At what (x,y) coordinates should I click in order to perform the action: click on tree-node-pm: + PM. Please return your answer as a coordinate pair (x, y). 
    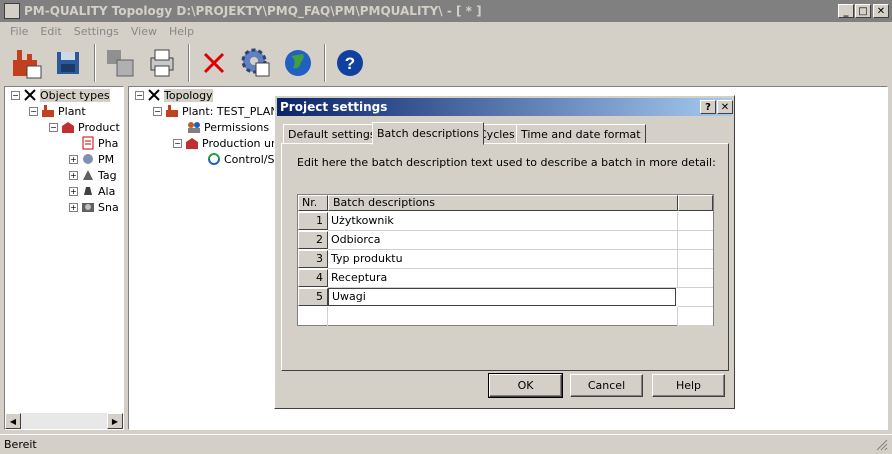
    Looking at the image, I should click on (91, 159).